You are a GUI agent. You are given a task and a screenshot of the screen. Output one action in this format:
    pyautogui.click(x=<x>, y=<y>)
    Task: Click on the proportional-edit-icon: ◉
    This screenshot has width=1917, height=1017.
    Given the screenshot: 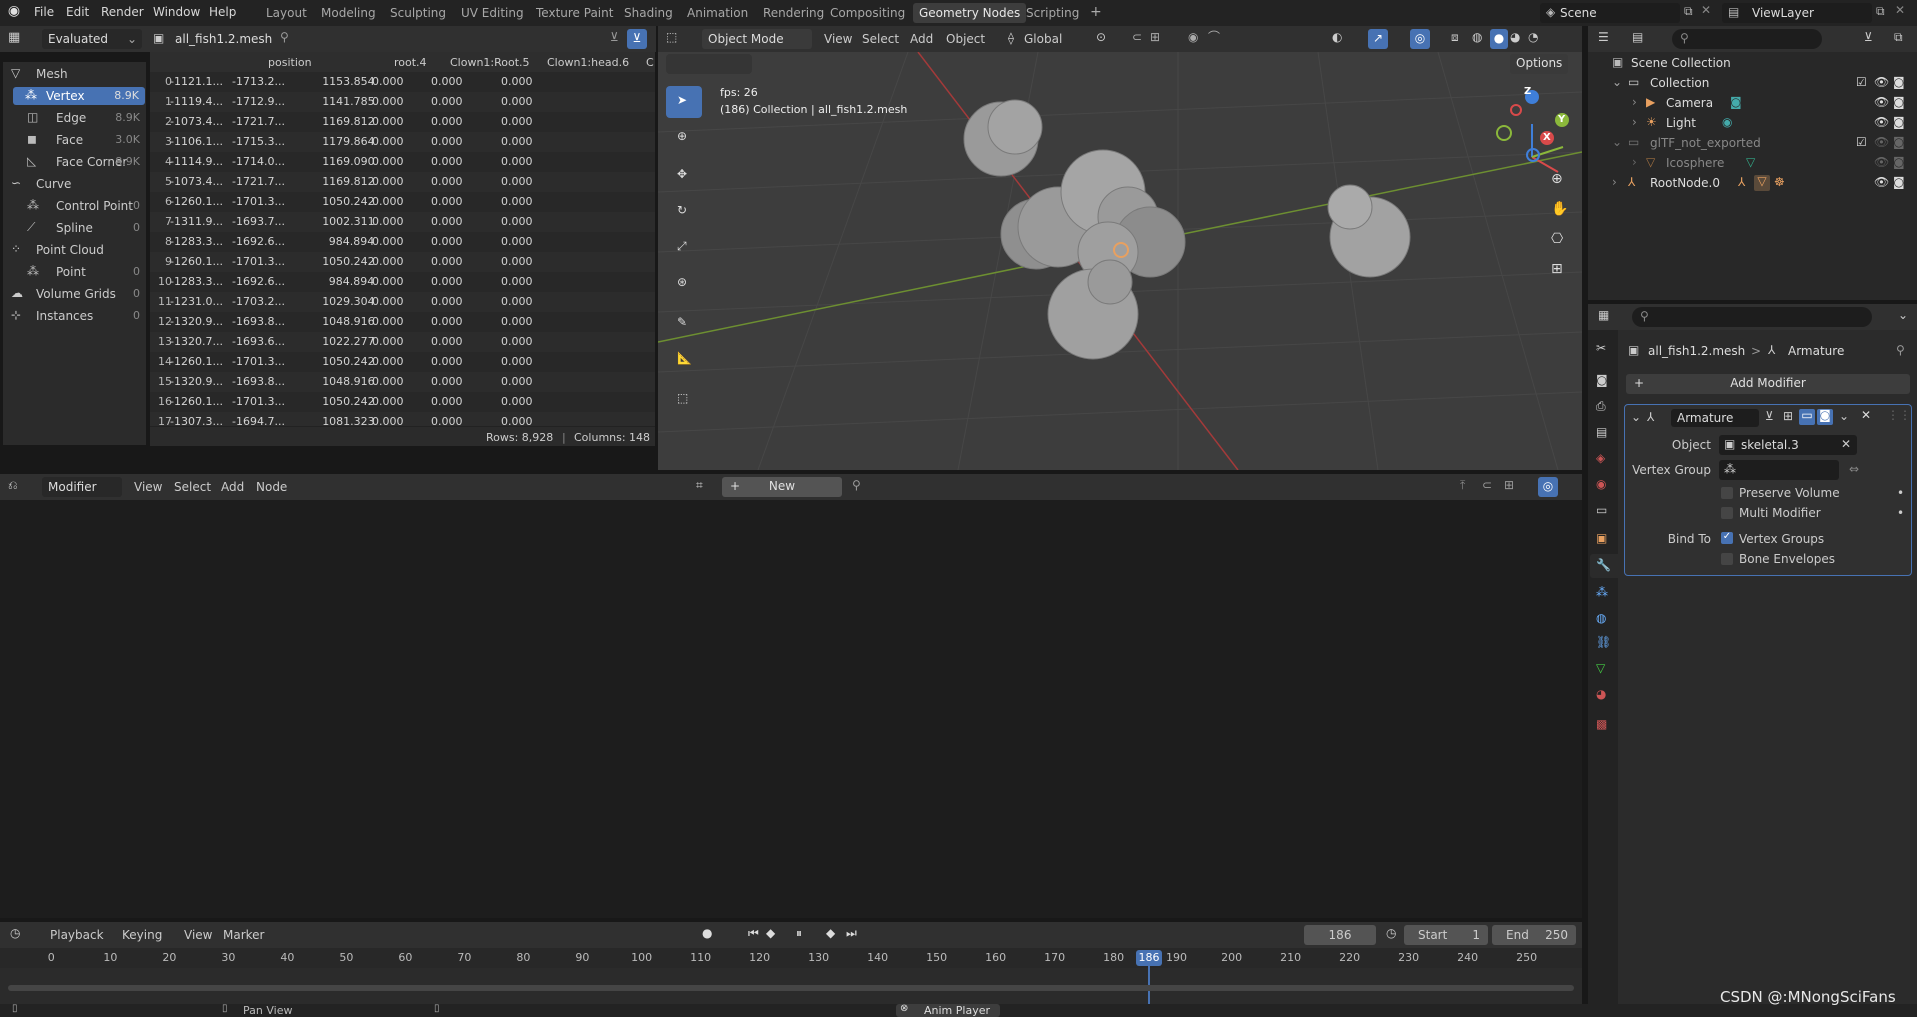 What is the action you would take?
    pyautogui.click(x=1193, y=37)
    